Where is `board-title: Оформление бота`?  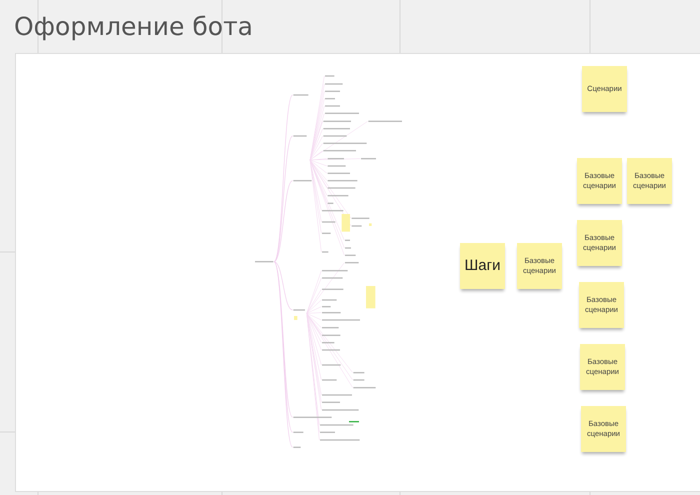
board-title: Оформление бота is located at coordinates (133, 26).